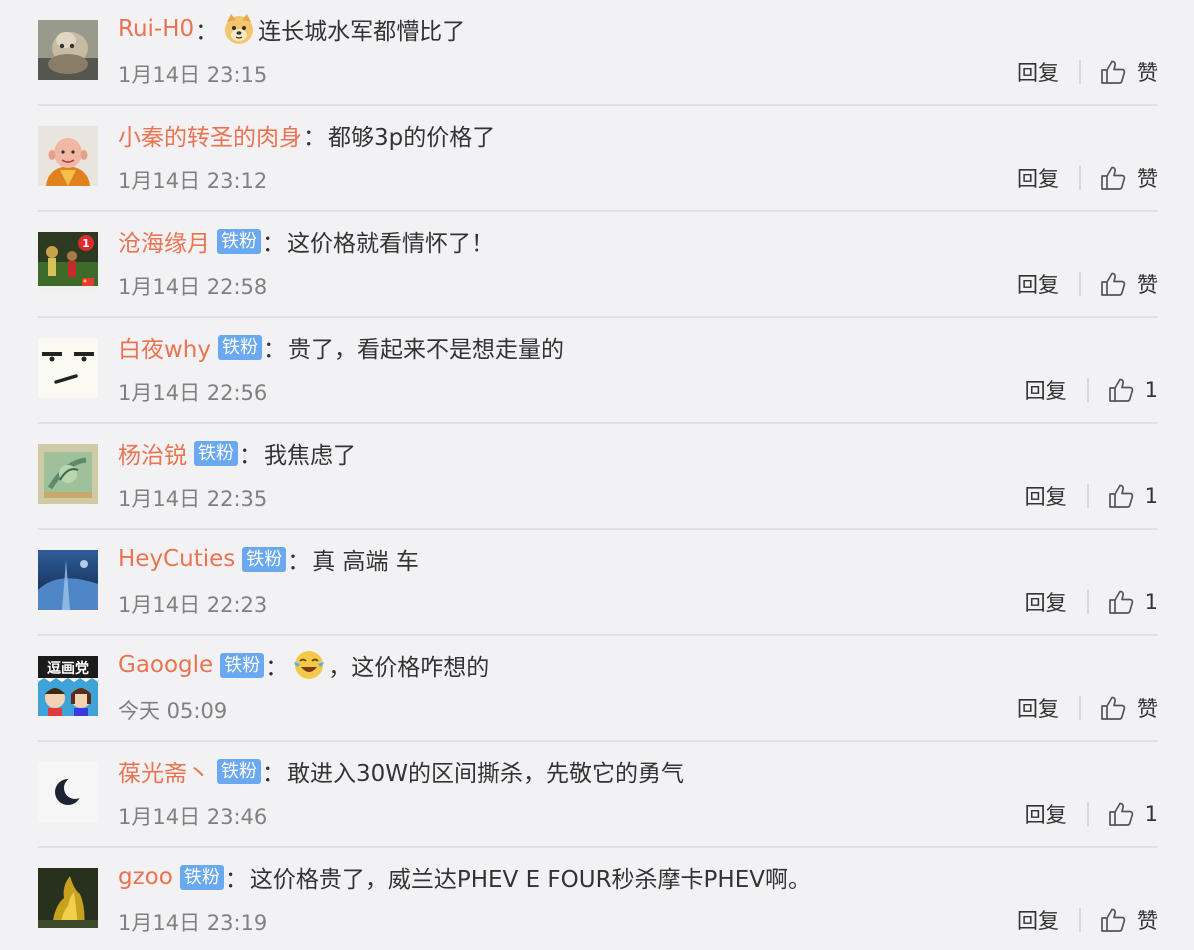  Describe the element at coordinates (68, 686) in the screenshot. I see `comic-party-avatar: 逗画党` at that location.